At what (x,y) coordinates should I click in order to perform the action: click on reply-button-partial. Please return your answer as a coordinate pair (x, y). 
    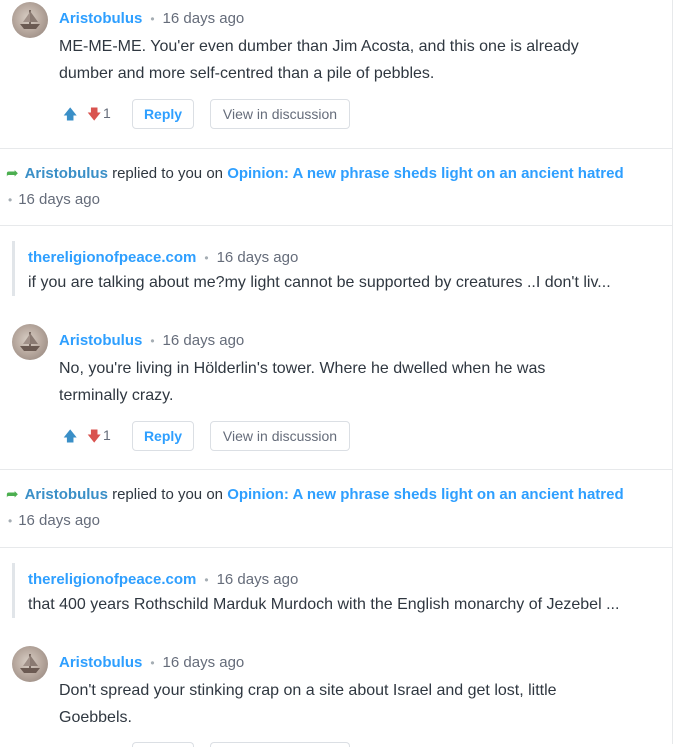
    Looking at the image, I should click on (163, 744).